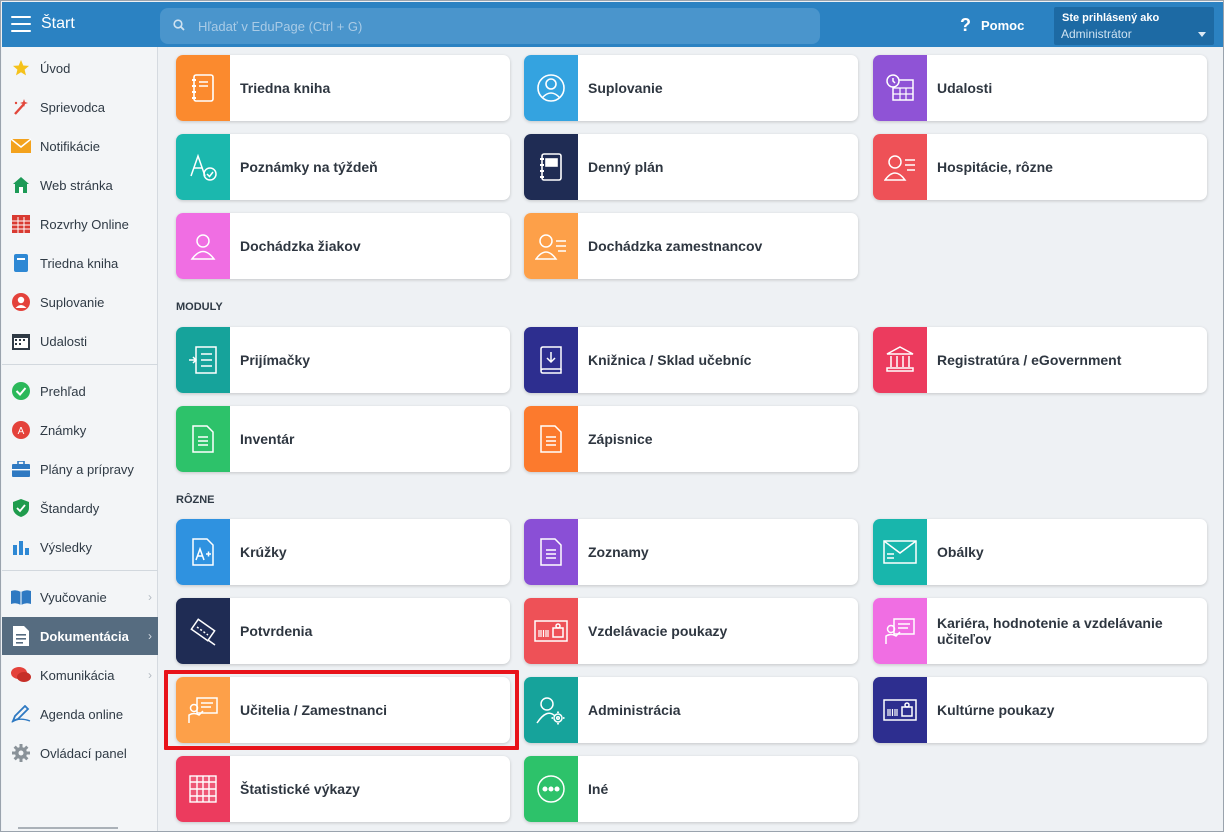 This screenshot has width=1224, height=832. Describe the element at coordinates (300, 246) in the screenshot. I see `tile-label: Dochádzka žiakov` at that location.